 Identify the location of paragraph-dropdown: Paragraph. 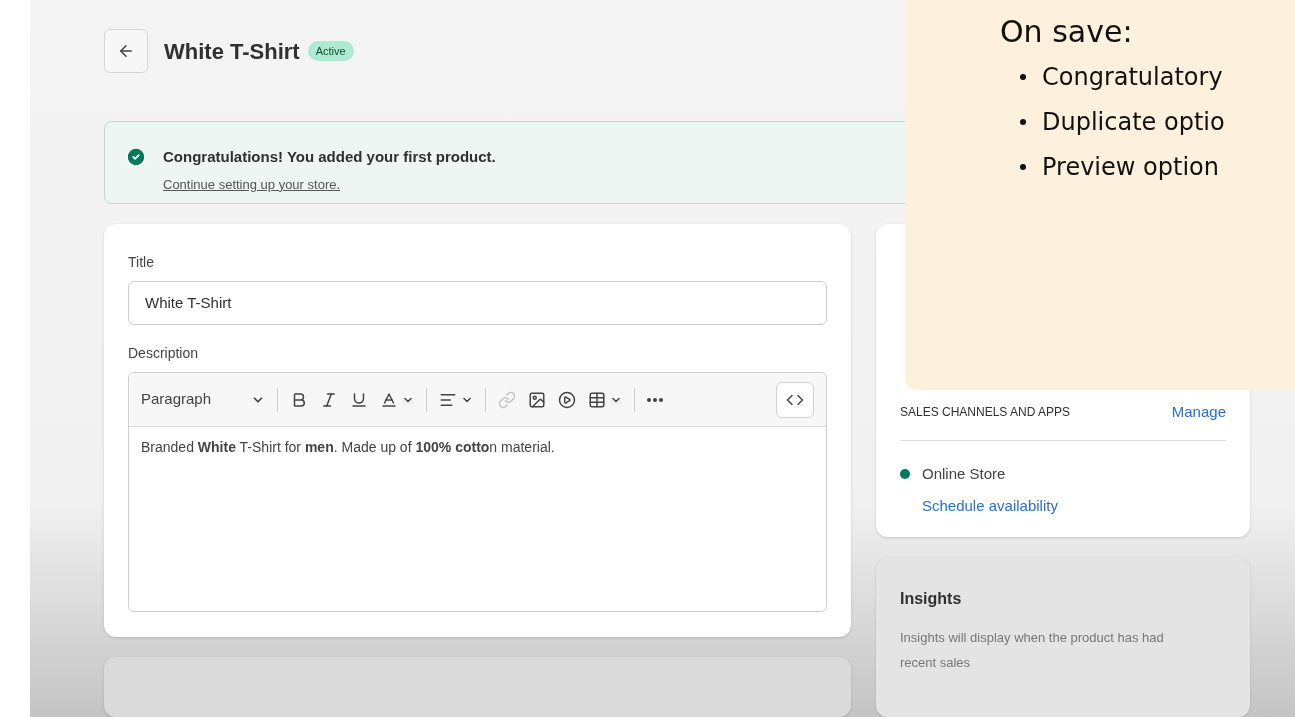
(203, 399).